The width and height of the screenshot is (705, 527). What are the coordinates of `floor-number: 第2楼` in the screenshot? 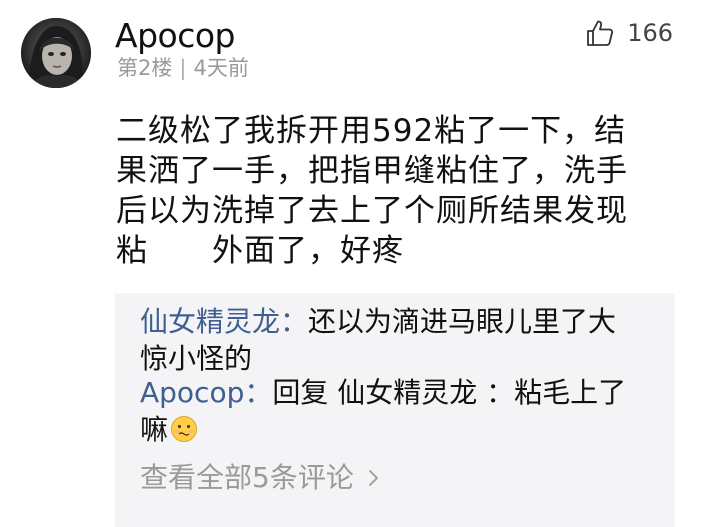 It's located at (145, 68).